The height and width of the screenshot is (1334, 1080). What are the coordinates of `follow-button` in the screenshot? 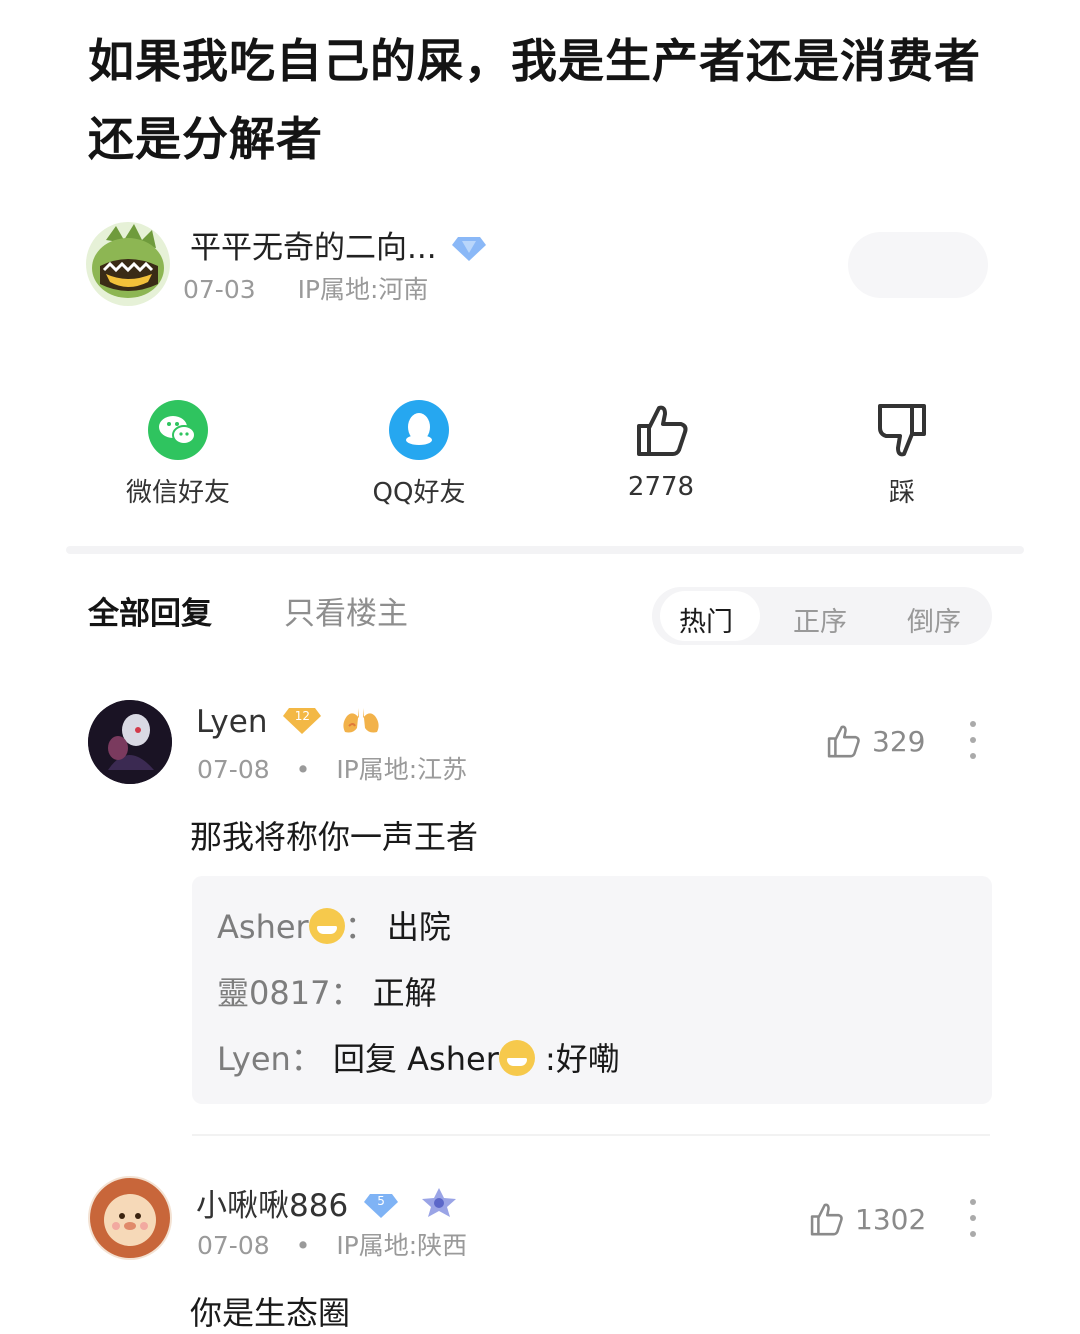 It's located at (918, 265).